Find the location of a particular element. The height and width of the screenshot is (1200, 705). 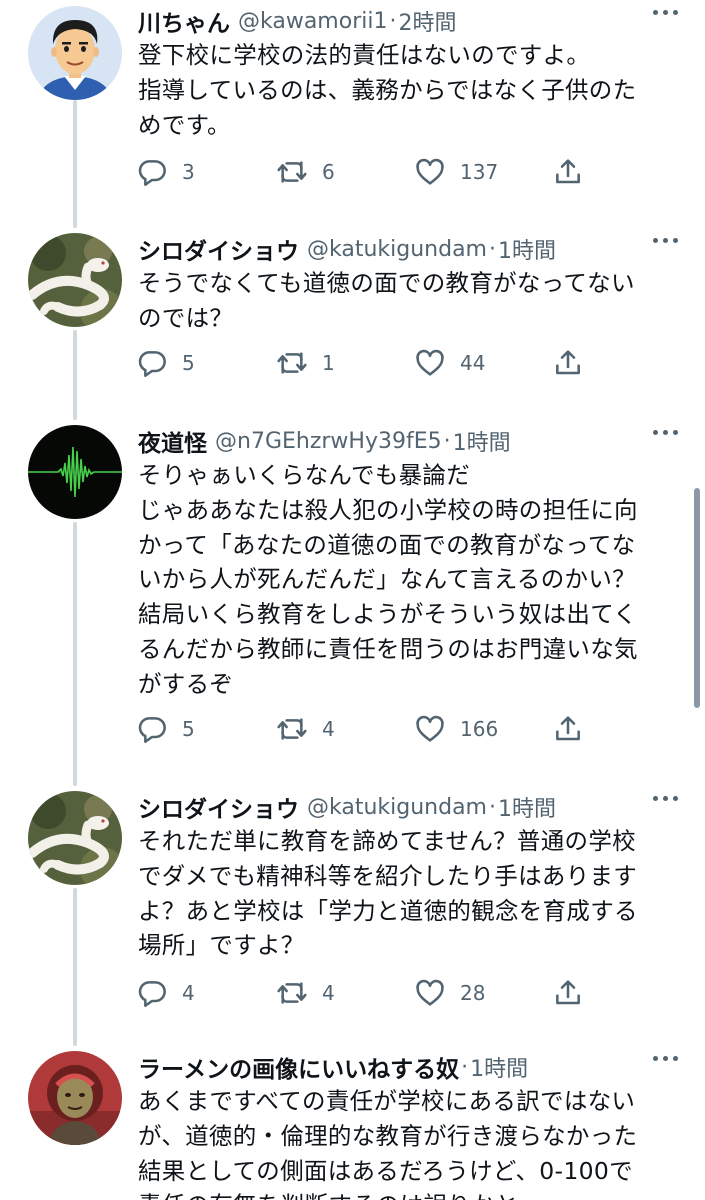

display-name: 夜道怪 is located at coordinates (172, 443).